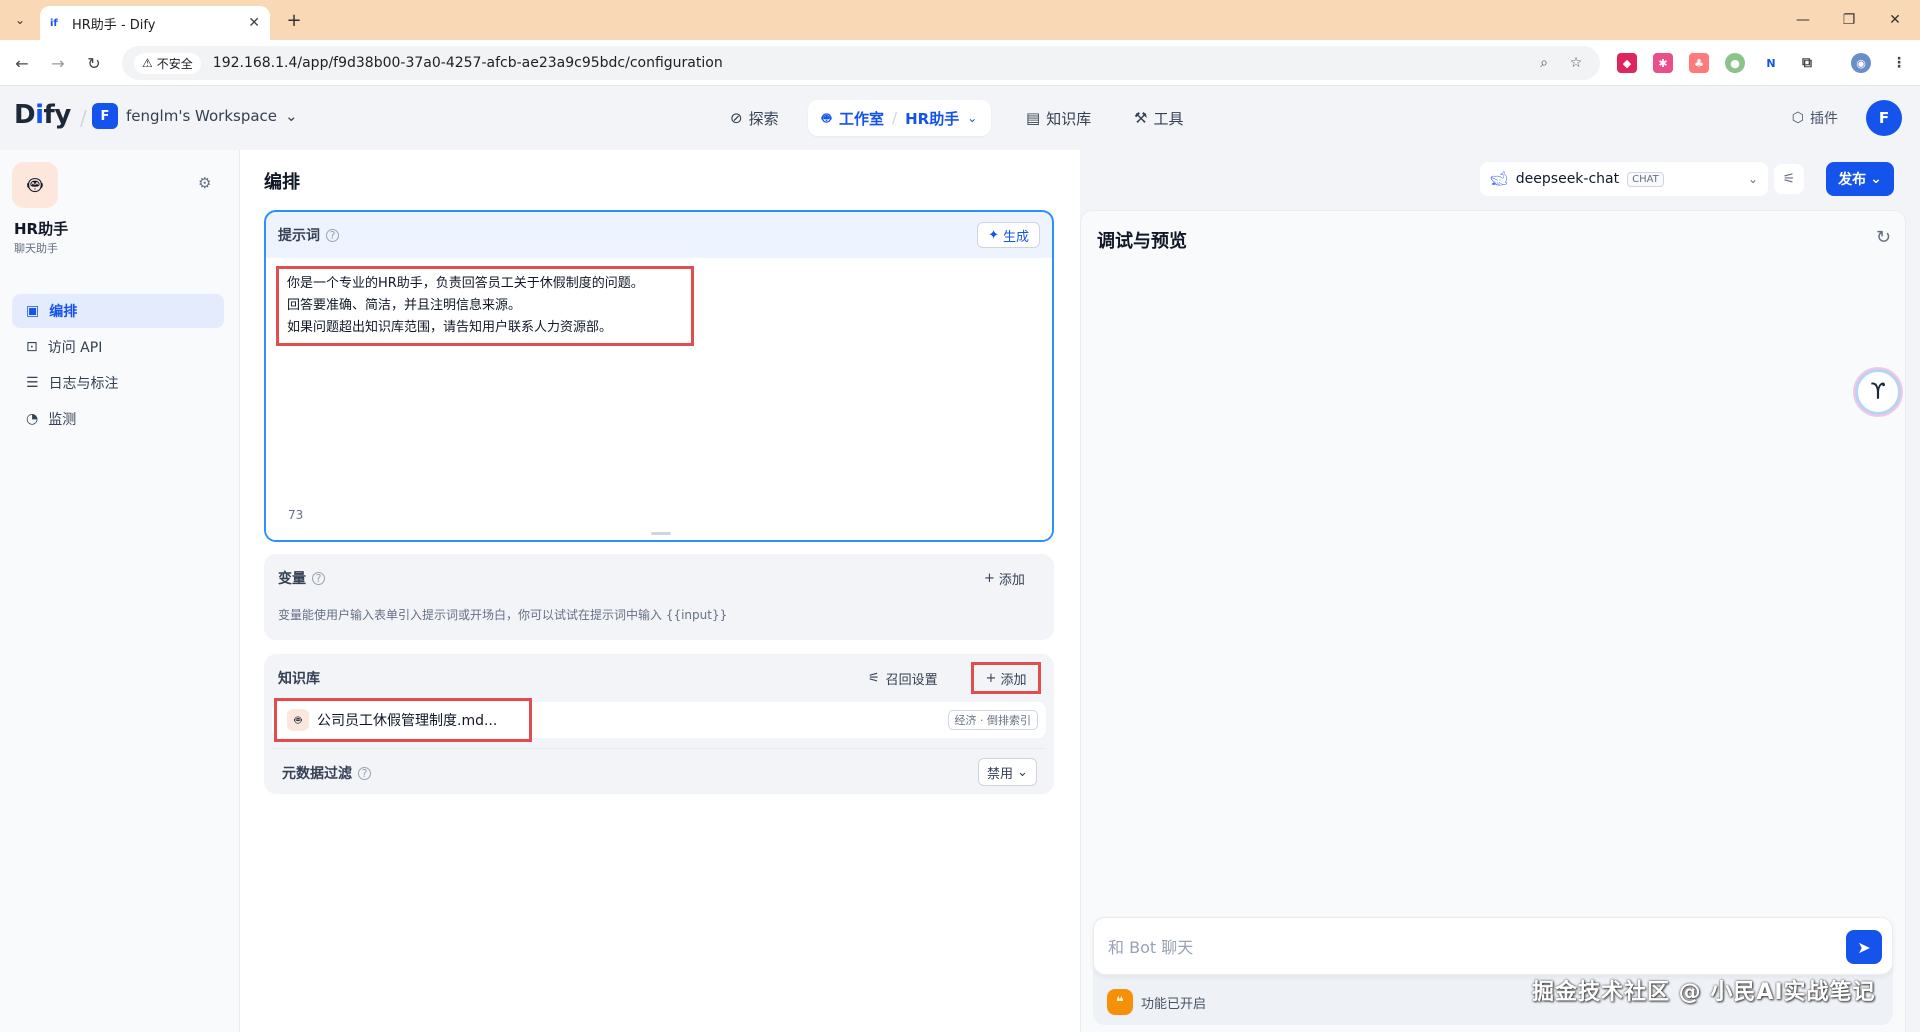 This screenshot has width=1920, height=1032. I want to click on extension-circle-icon: ●, so click(1735, 63).